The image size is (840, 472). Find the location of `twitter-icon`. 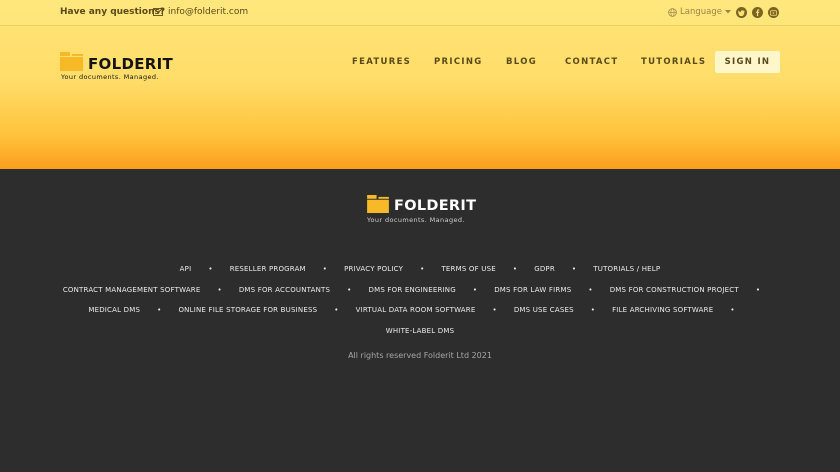

twitter-icon is located at coordinates (741, 12).